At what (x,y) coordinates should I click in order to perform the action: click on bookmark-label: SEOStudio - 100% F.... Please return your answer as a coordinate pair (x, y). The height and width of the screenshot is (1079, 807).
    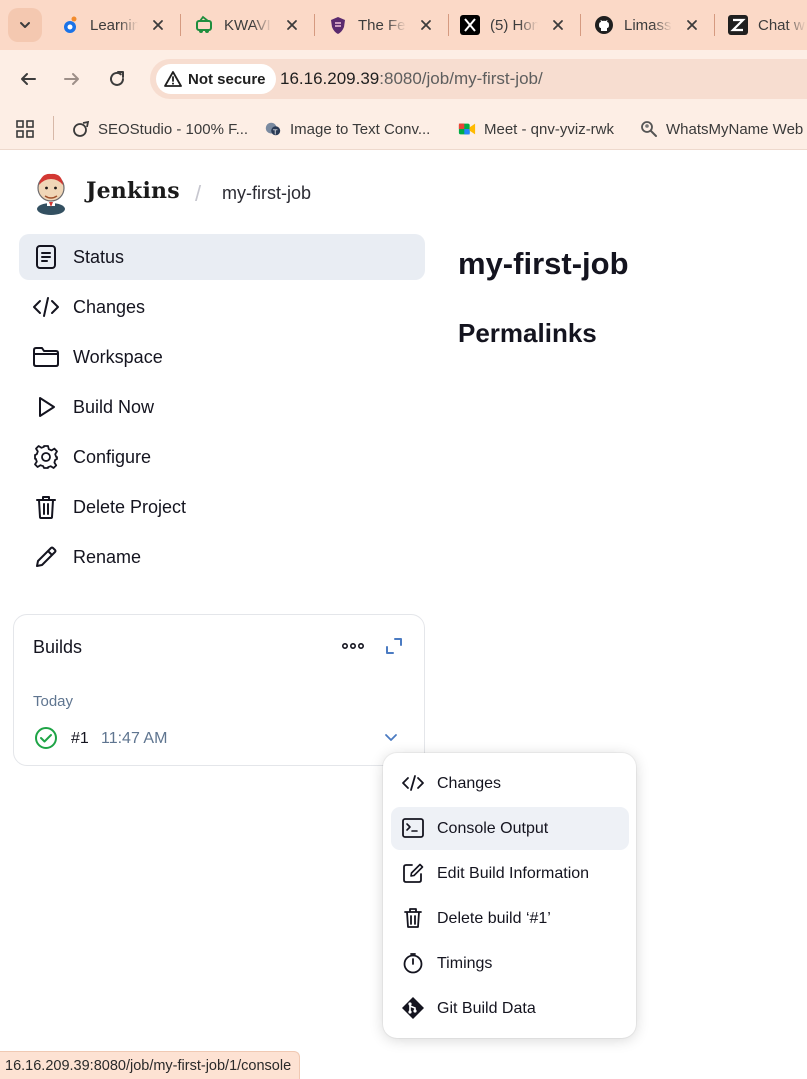
    Looking at the image, I should click on (173, 129).